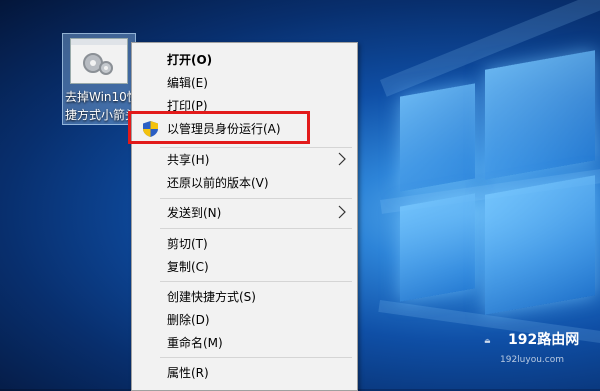  Describe the element at coordinates (187, 244) in the screenshot. I see `menu-item-label: 剪切(T)` at that location.